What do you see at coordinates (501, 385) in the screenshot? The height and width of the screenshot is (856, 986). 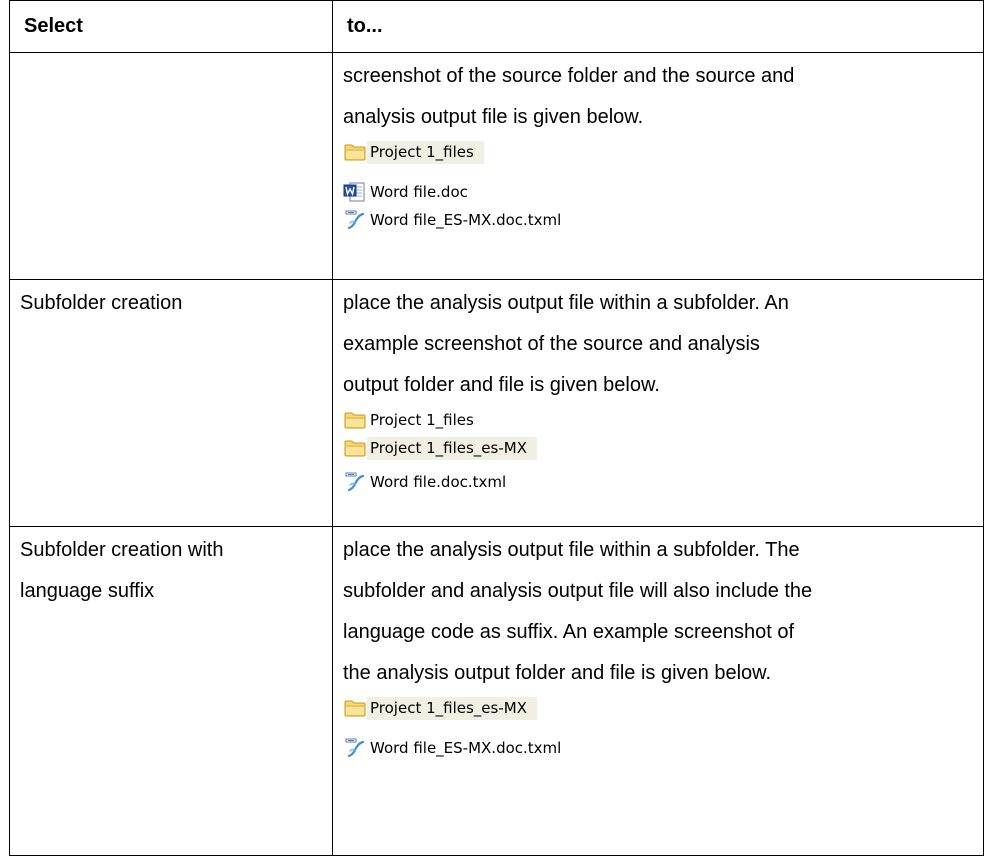 I see `description-line: output folder and file is given below.` at bounding box center [501, 385].